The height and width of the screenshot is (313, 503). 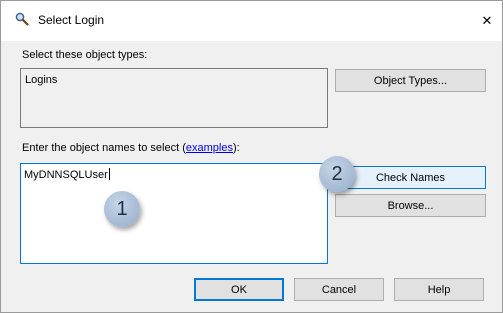 What do you see at coordinates (251, 21) in the screenshot?
I see `title-bar: Select Login ✕` at bounding box center [251, 21].